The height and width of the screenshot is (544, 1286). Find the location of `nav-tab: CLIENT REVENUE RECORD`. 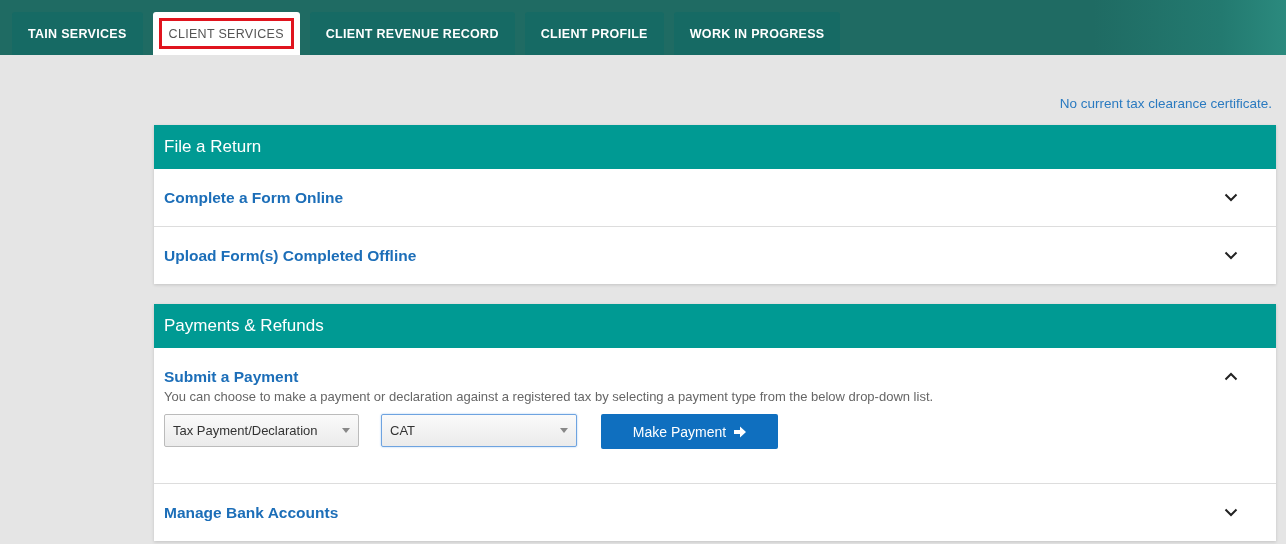

nav-tab: CLIENT REVENUE RECORD is located at coordinates (412, 33).